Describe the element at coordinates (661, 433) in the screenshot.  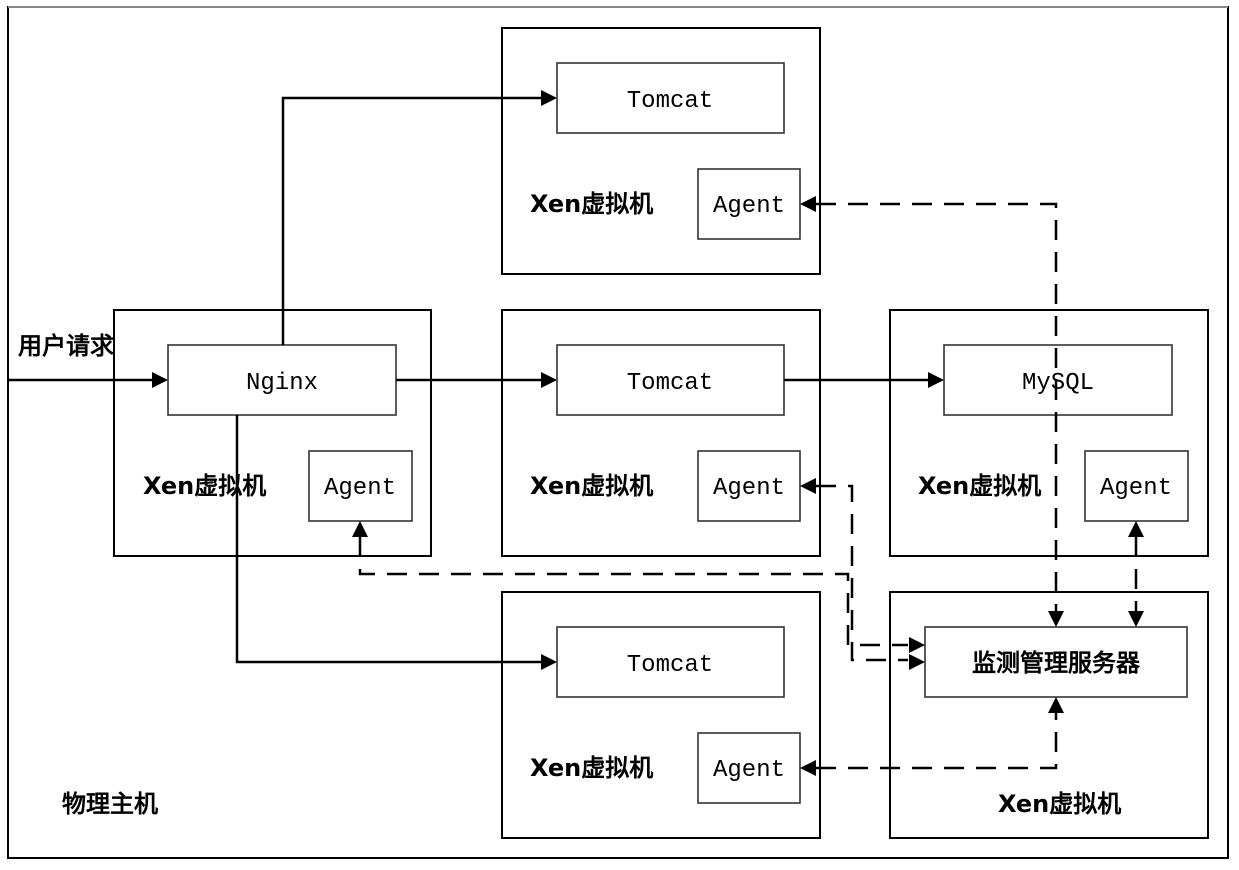
I see `vm-tomcat-mid: Tomcat Agent Xen虚拟机` at that location.